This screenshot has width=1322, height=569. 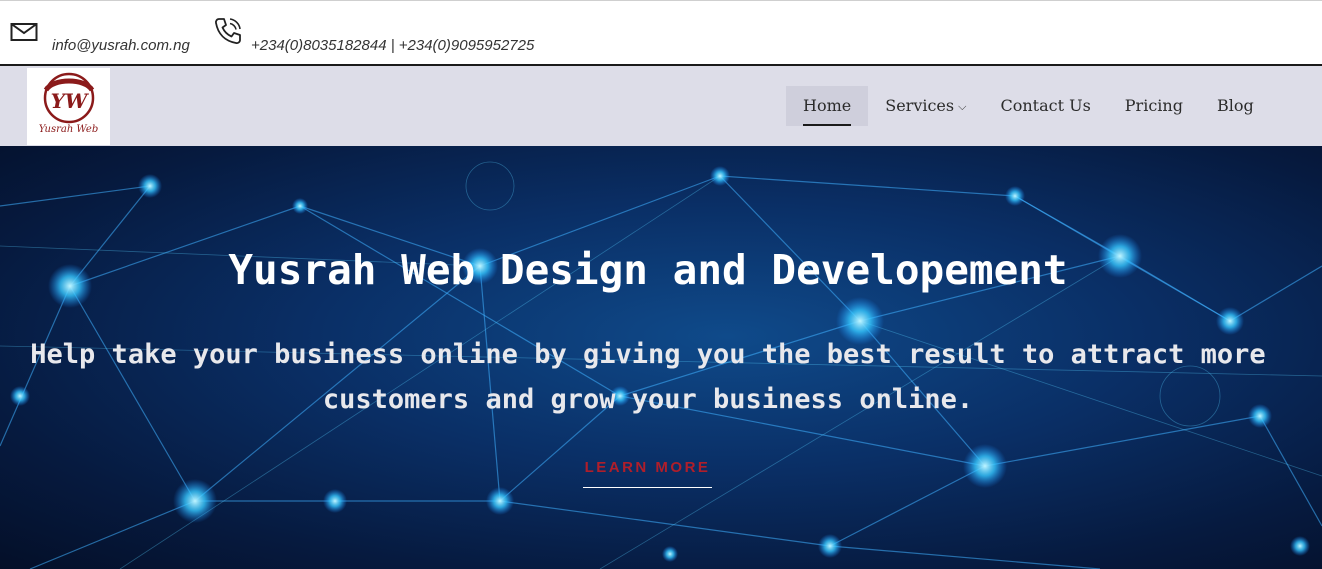 I want to click on nav-item-blog: Blog, so click(x=1235, y=106).